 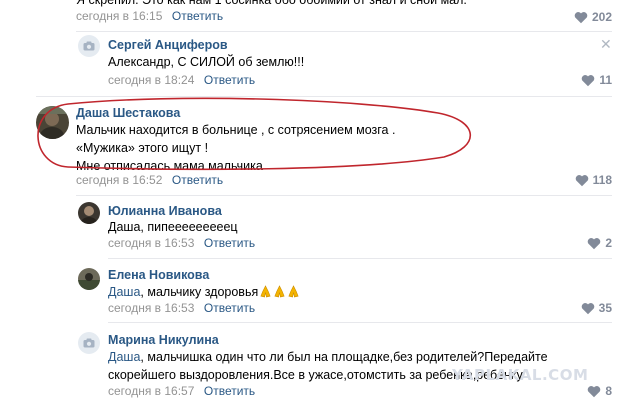 I want to click on close-icon: ✕, so click(x=606, y=44).